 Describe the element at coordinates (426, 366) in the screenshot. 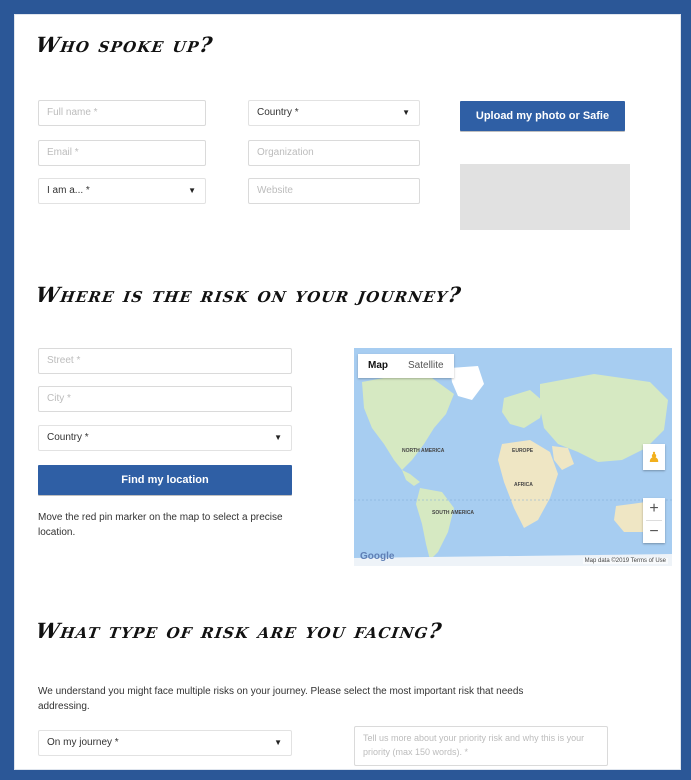

I see `tab-satellite: Satellite` at that location.